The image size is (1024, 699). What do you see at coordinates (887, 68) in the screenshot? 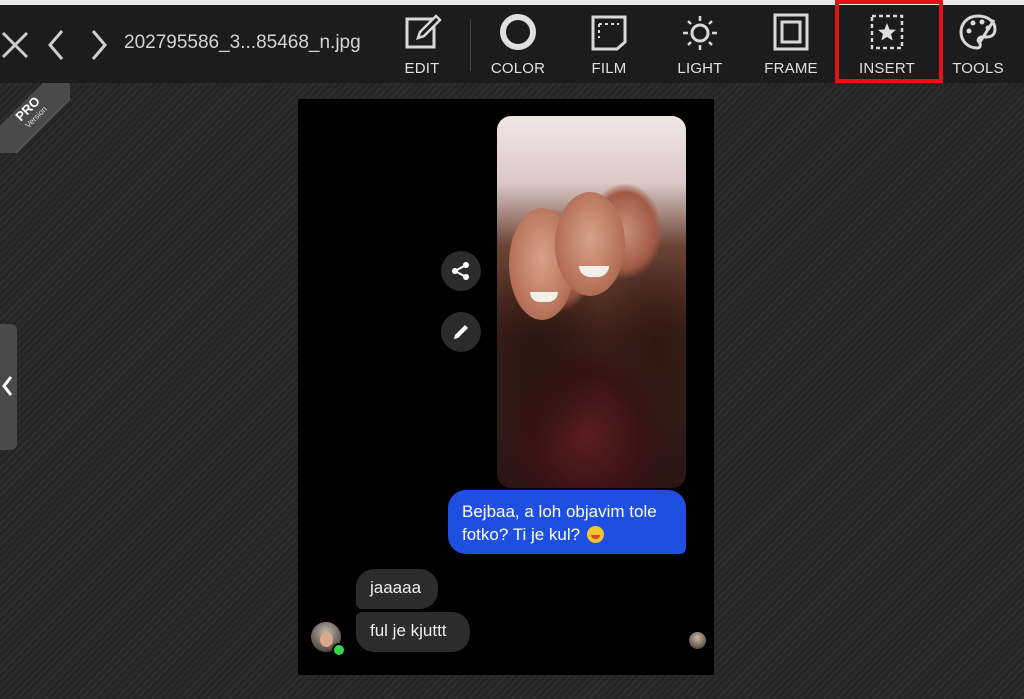
I see `tool-insert-label: INSERT` at bounding box center [887, 68].